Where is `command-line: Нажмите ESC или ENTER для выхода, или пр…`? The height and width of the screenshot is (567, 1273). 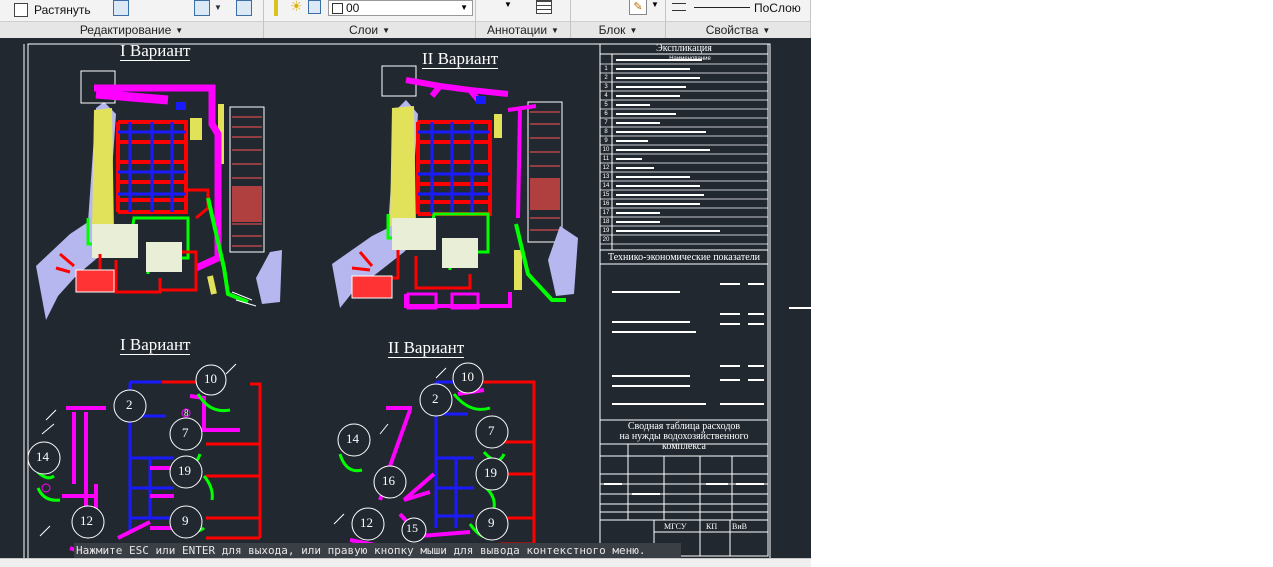
command-line: Нажмите ESC или ENTER для выхода, или пр… is located at coordinates (377, 550).